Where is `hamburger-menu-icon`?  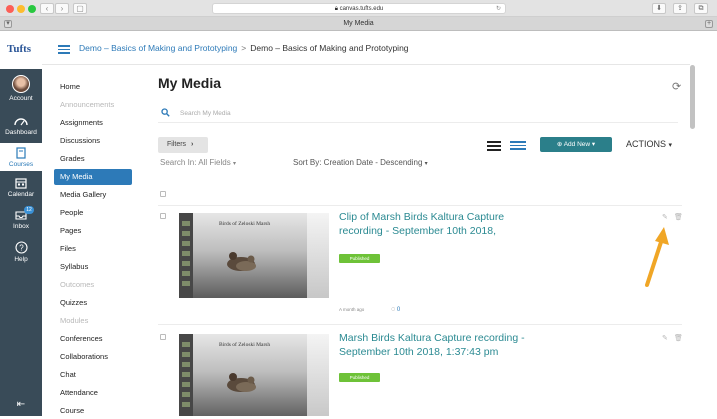
hamburger-menu-icon is located at coordinates (64, 49).